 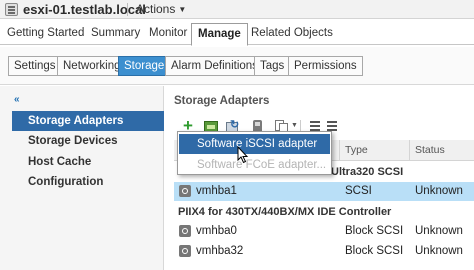 I want to click on column-header-type: Type, so click(x=374, y=150).